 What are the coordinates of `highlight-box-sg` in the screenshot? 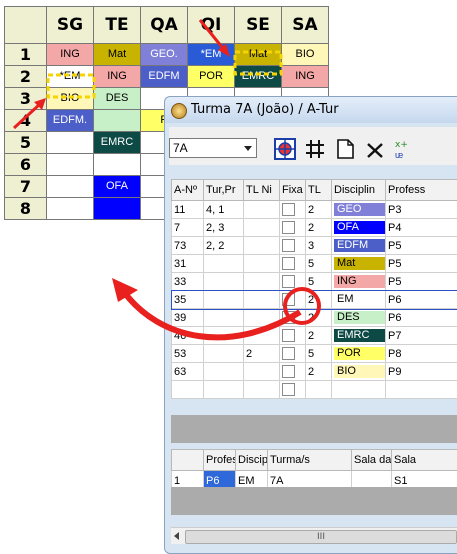 It's located at (71, 86).